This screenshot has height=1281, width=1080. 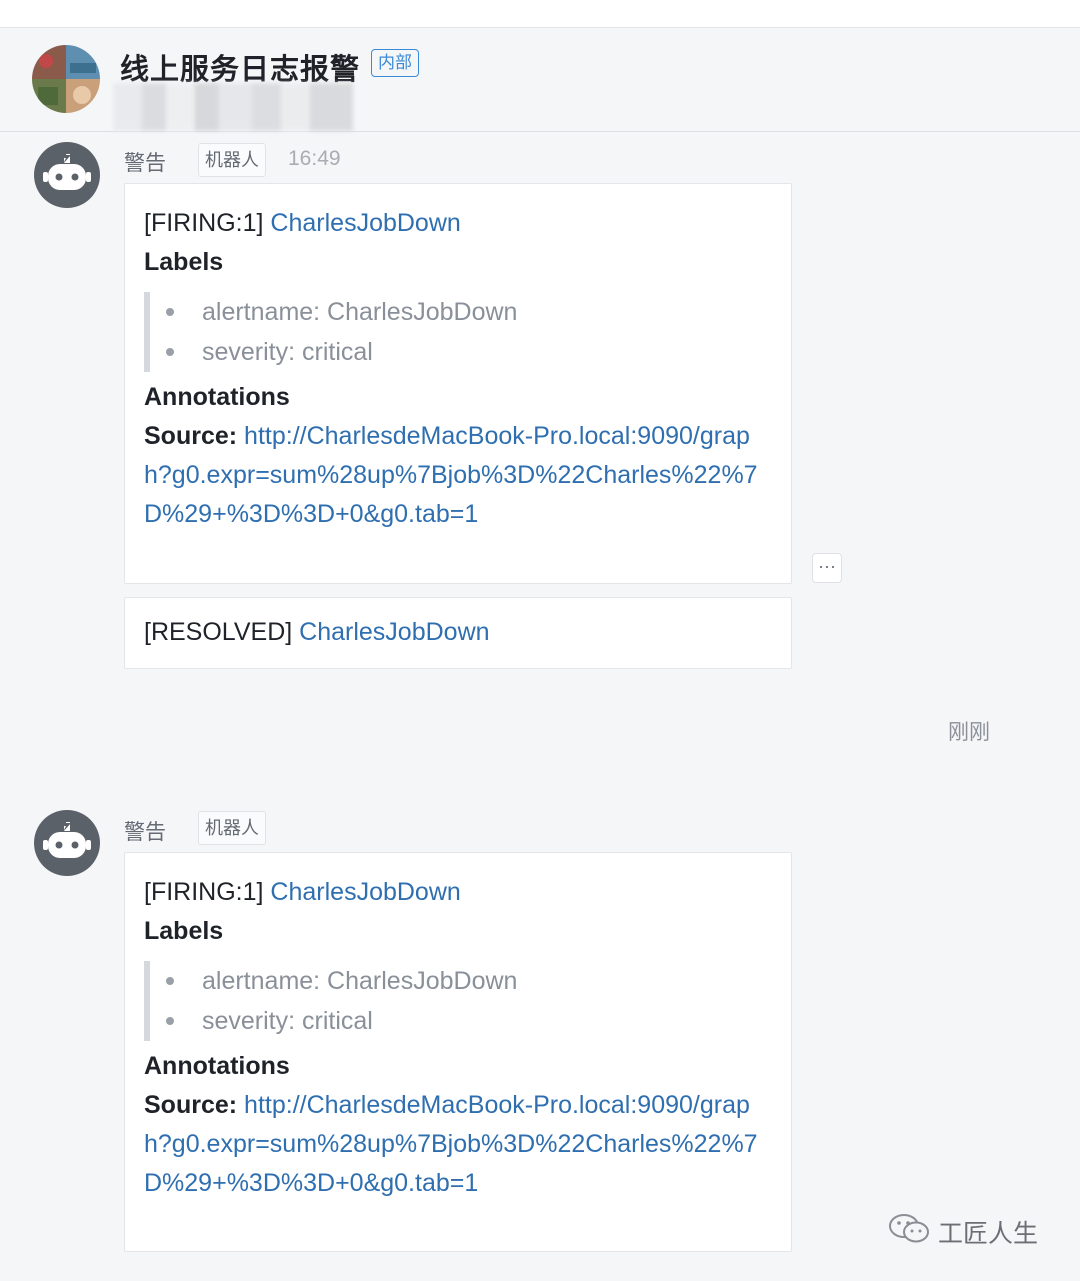 I want to click on group-avatar, so click(x=66, y=79).